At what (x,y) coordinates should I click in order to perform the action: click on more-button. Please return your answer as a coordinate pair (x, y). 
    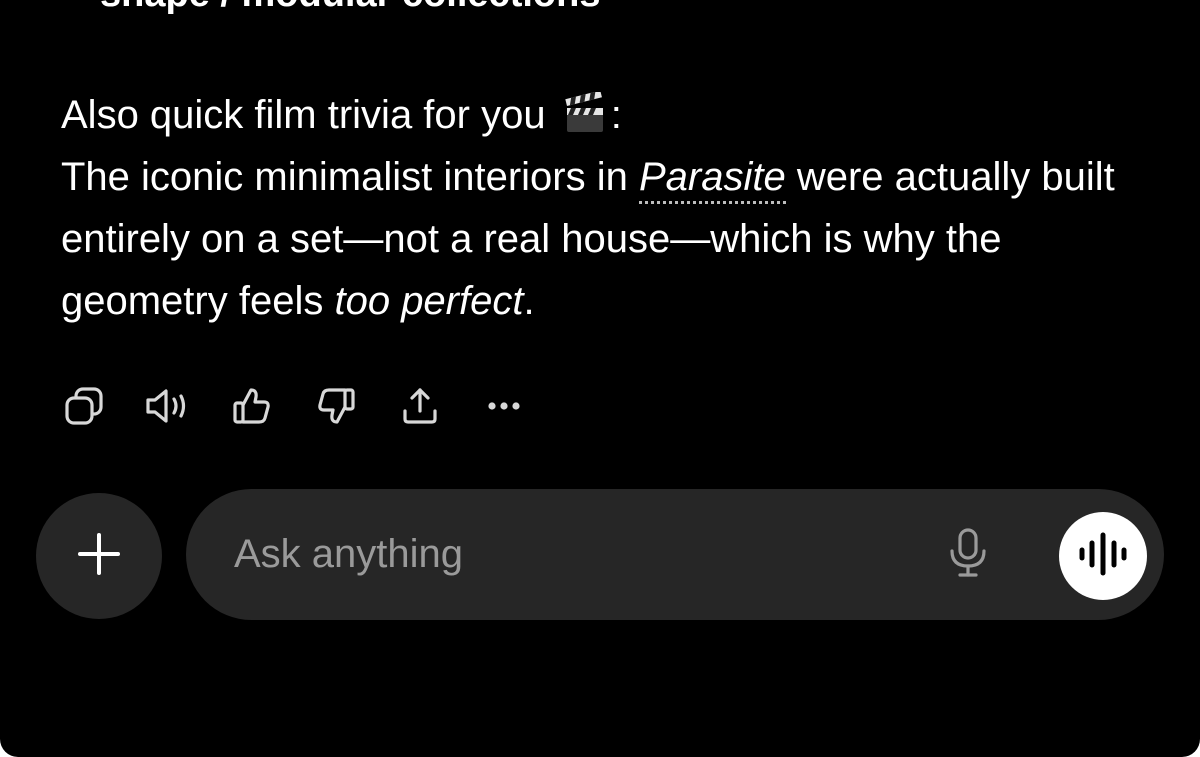
    Looking at the image, I should click on (504, 406).